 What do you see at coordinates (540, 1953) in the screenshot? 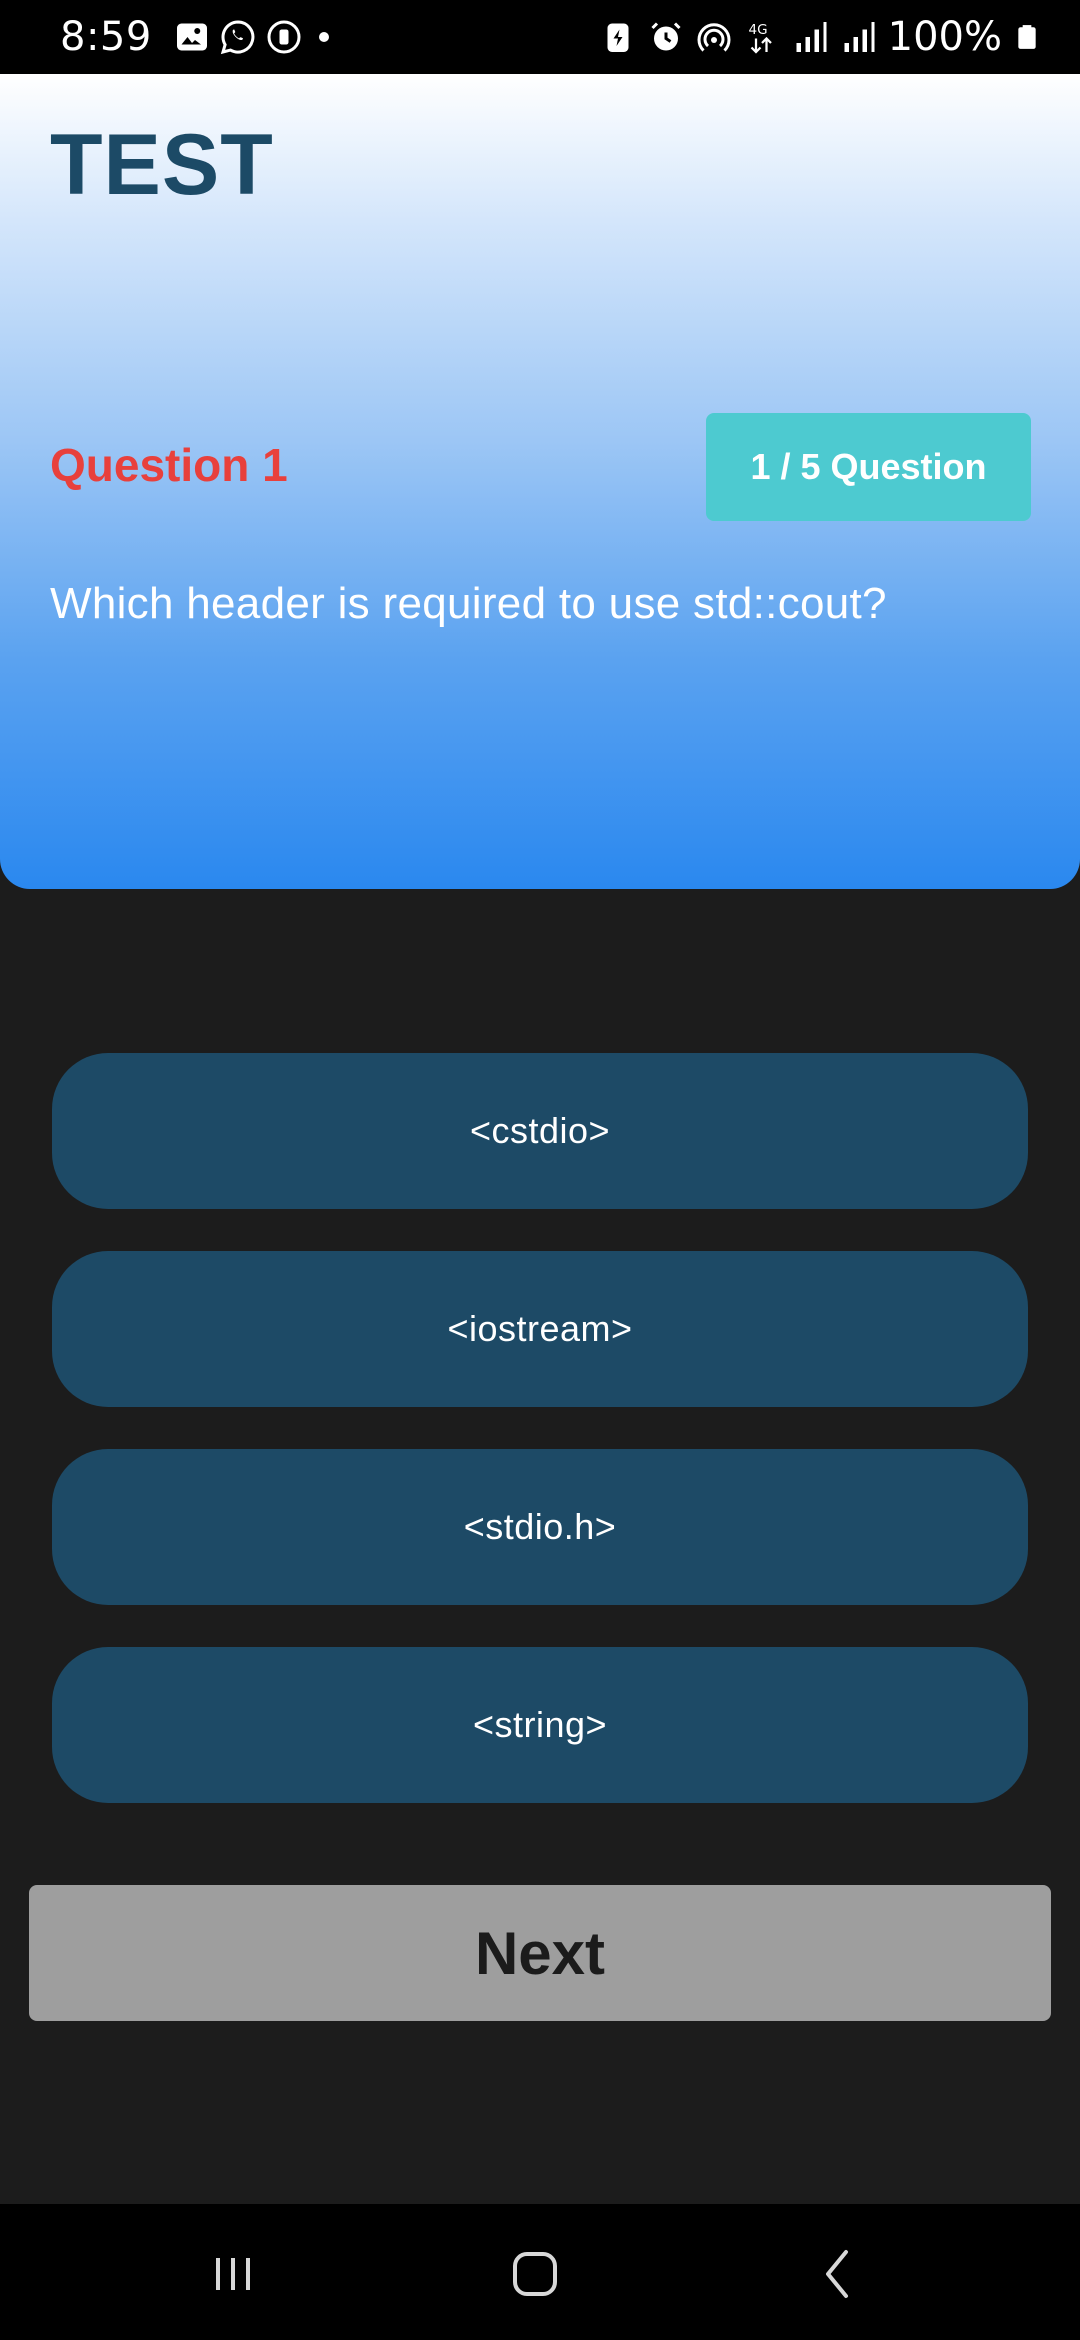
I see `next-button: Next` at bounding box center [540, 1953].